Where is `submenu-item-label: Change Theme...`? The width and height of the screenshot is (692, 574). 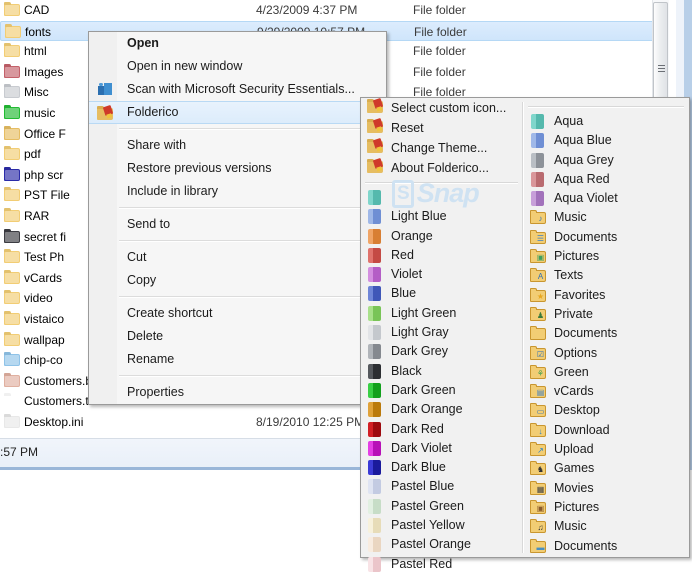 submenu-item-label: Change Theme... is located at coordinates (439, 148).